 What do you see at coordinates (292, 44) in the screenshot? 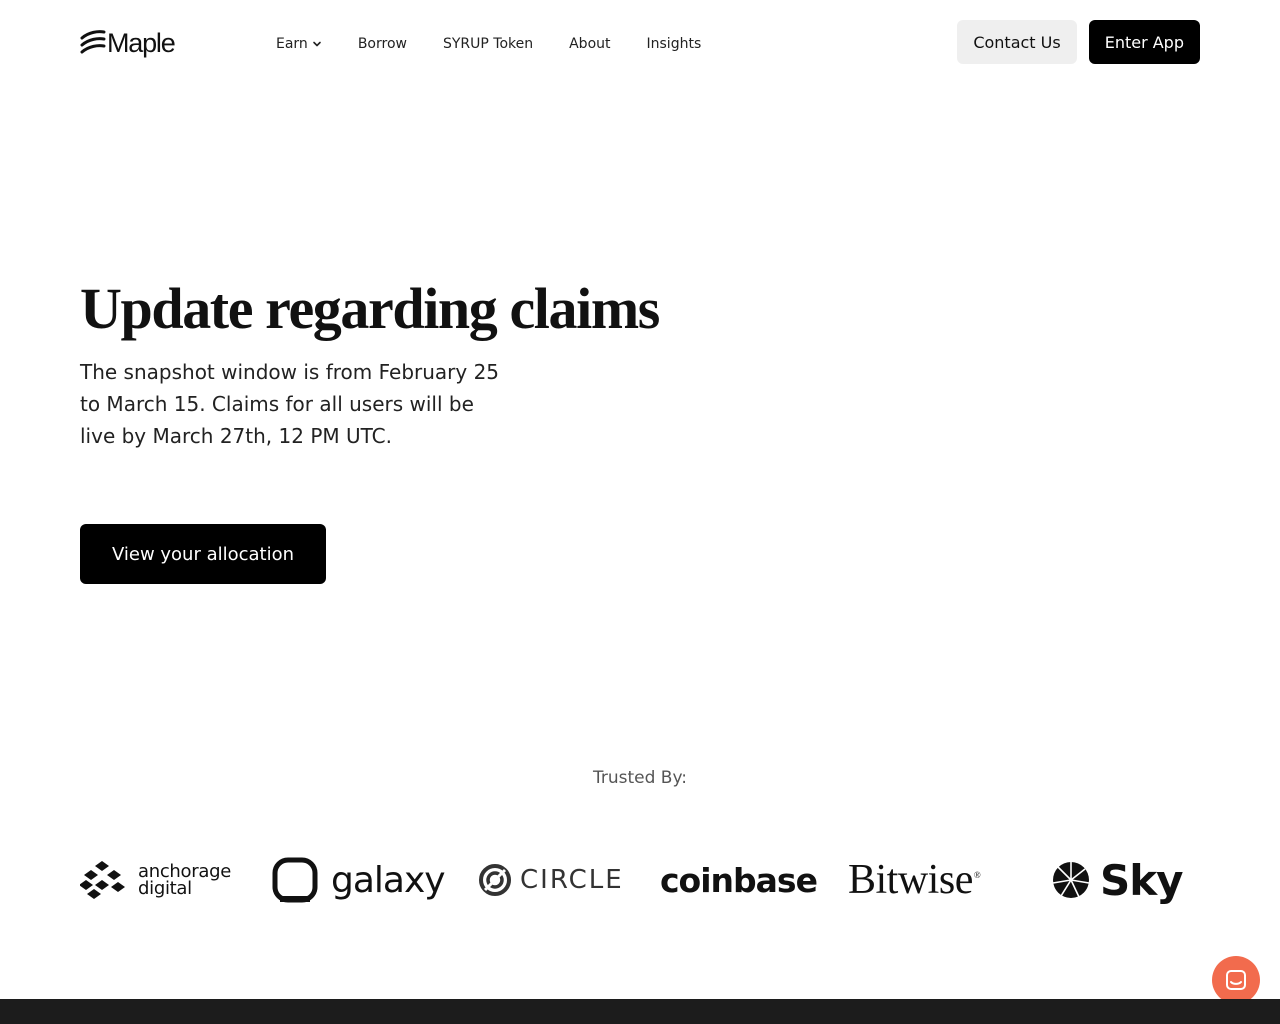
I see `nav-item-label: Earn` at bounding box center [292, 44].